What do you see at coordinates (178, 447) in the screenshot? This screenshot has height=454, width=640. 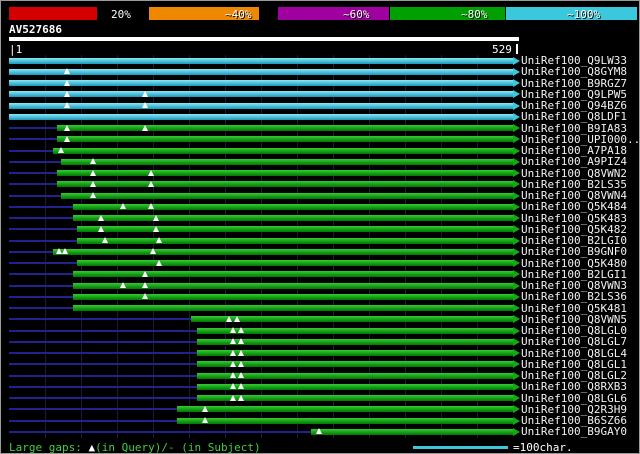 I see `gaps-note-suffix: (in Query)/- (in Subject)` at bounding box center [178, 447].